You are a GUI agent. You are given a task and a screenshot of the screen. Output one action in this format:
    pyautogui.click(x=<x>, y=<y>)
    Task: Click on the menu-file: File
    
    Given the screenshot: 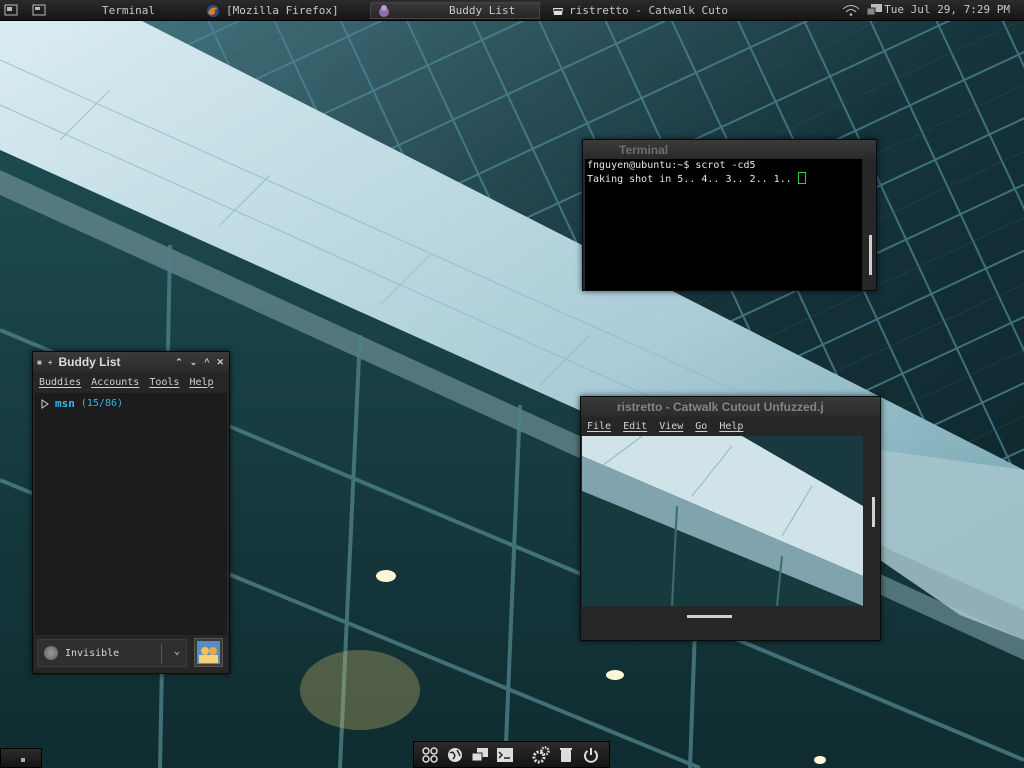 What is the action you would take?
    pyautogui.click(x=599, y=426)
    